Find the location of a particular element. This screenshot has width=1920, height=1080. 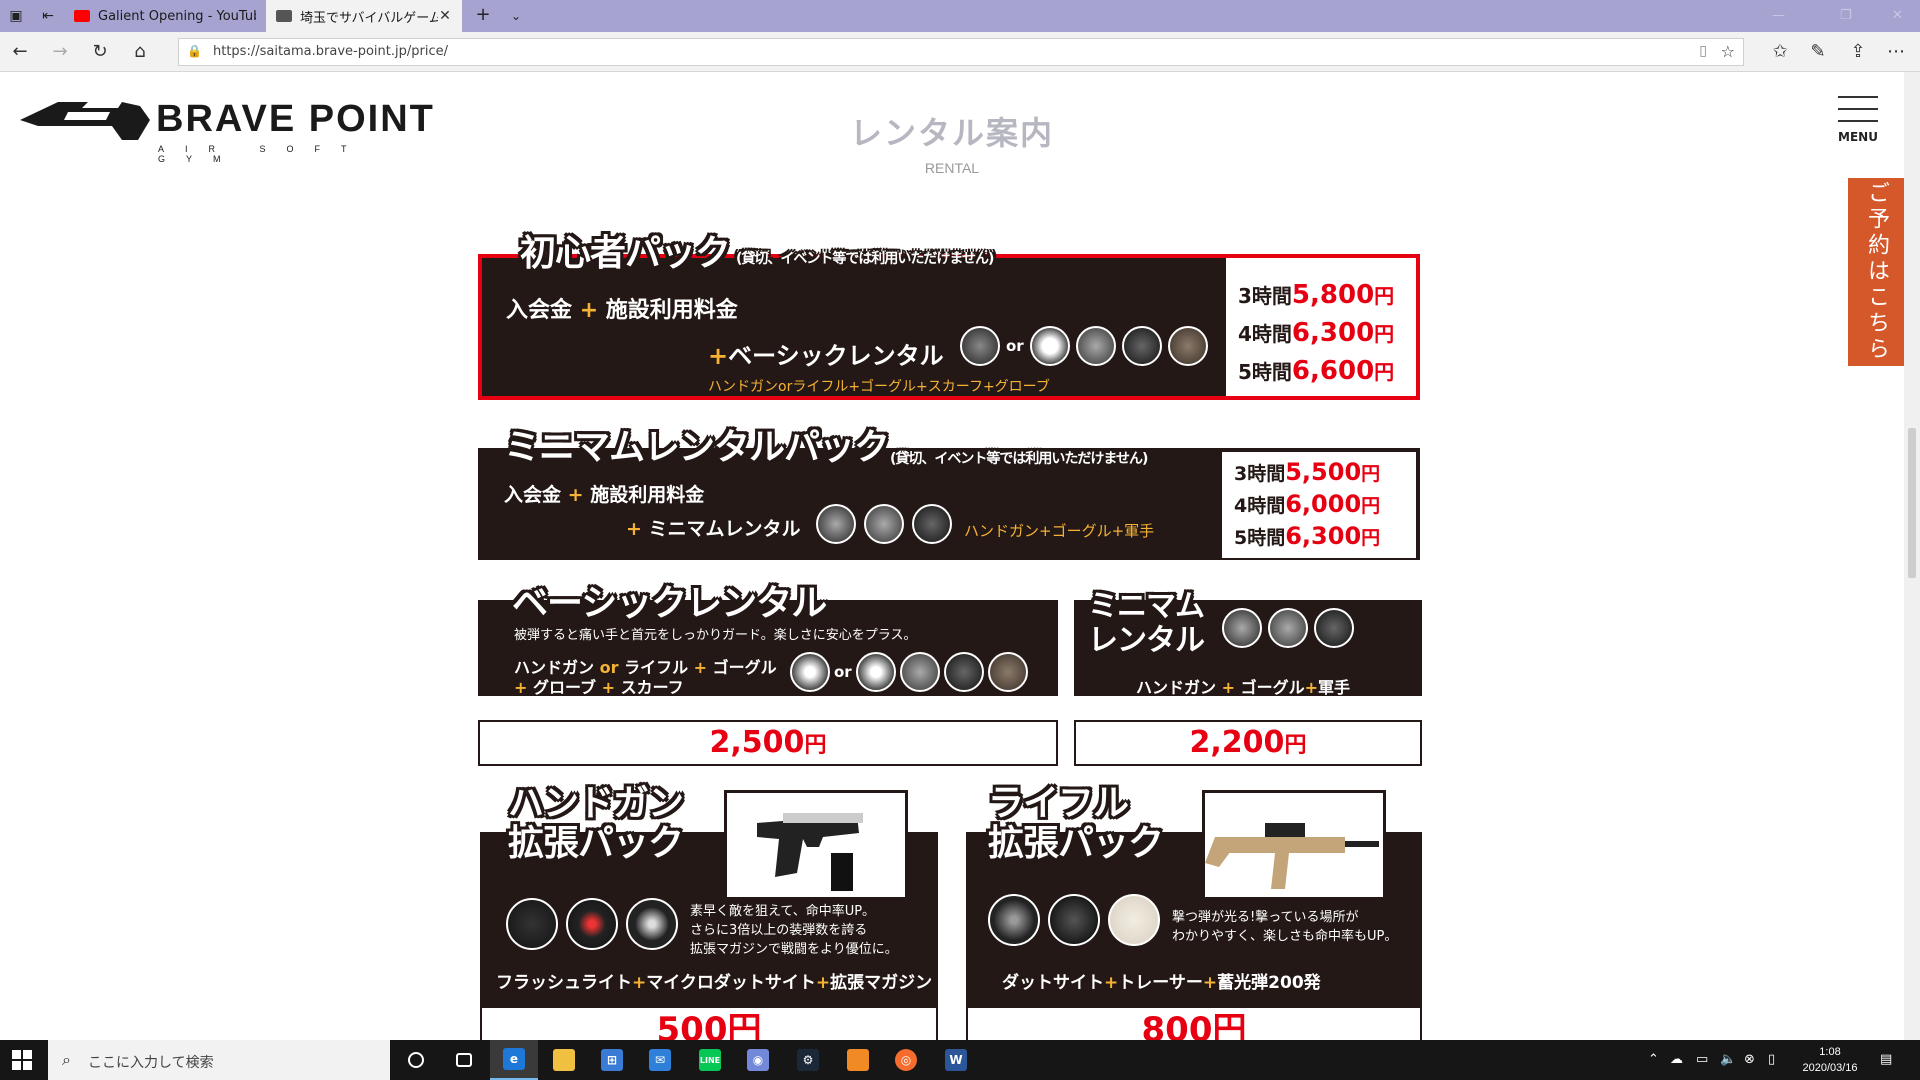

beginner-gear-icons: or is located at coordinates (1084, 346).